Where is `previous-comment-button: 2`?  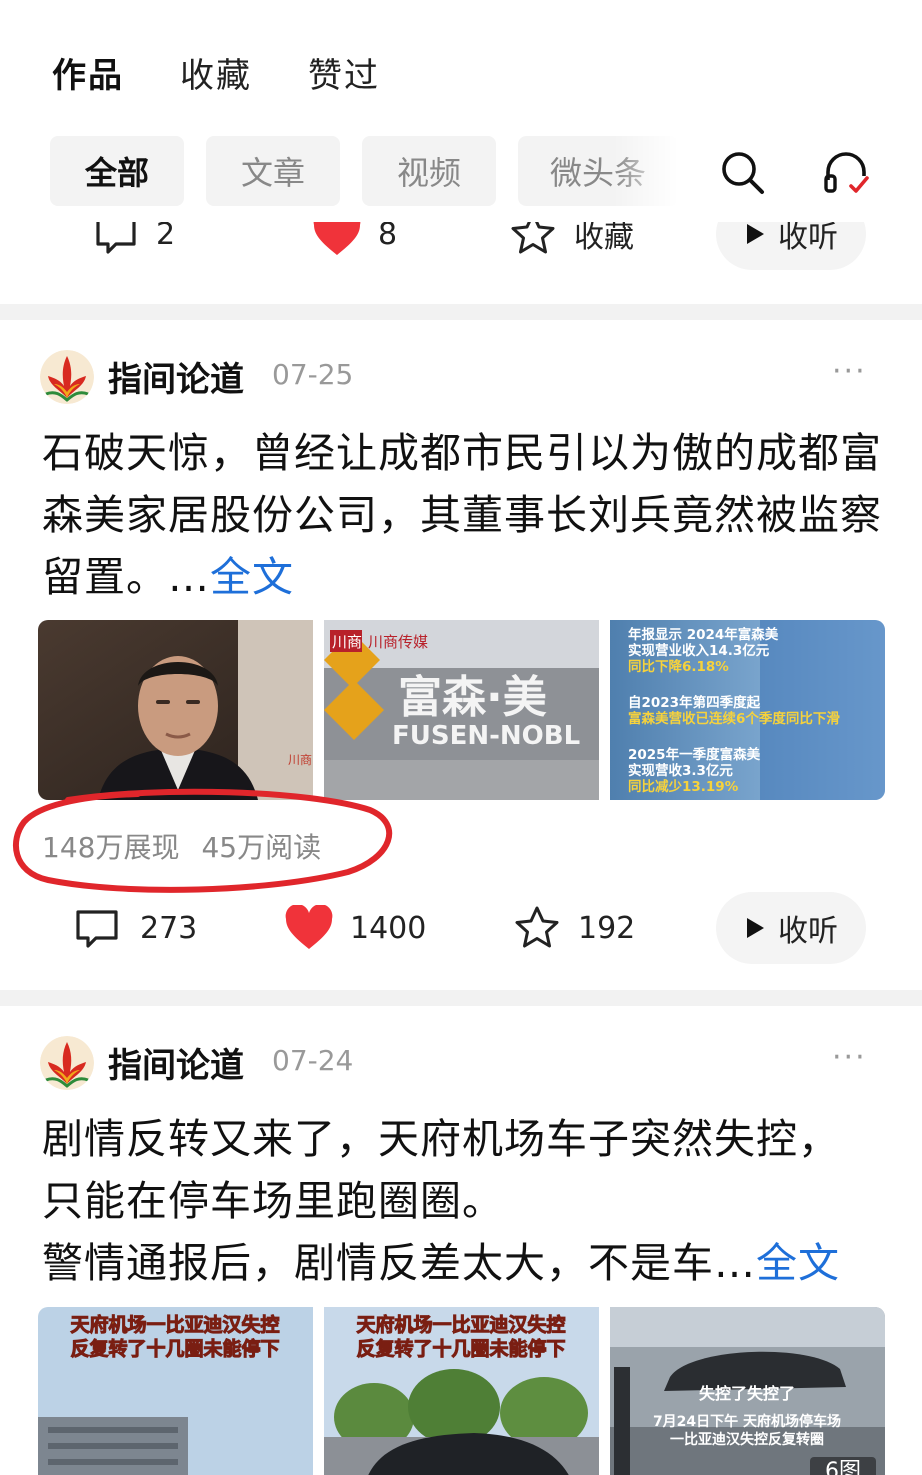
previous-comment-button: 2 is located at coordinates (134, 246).